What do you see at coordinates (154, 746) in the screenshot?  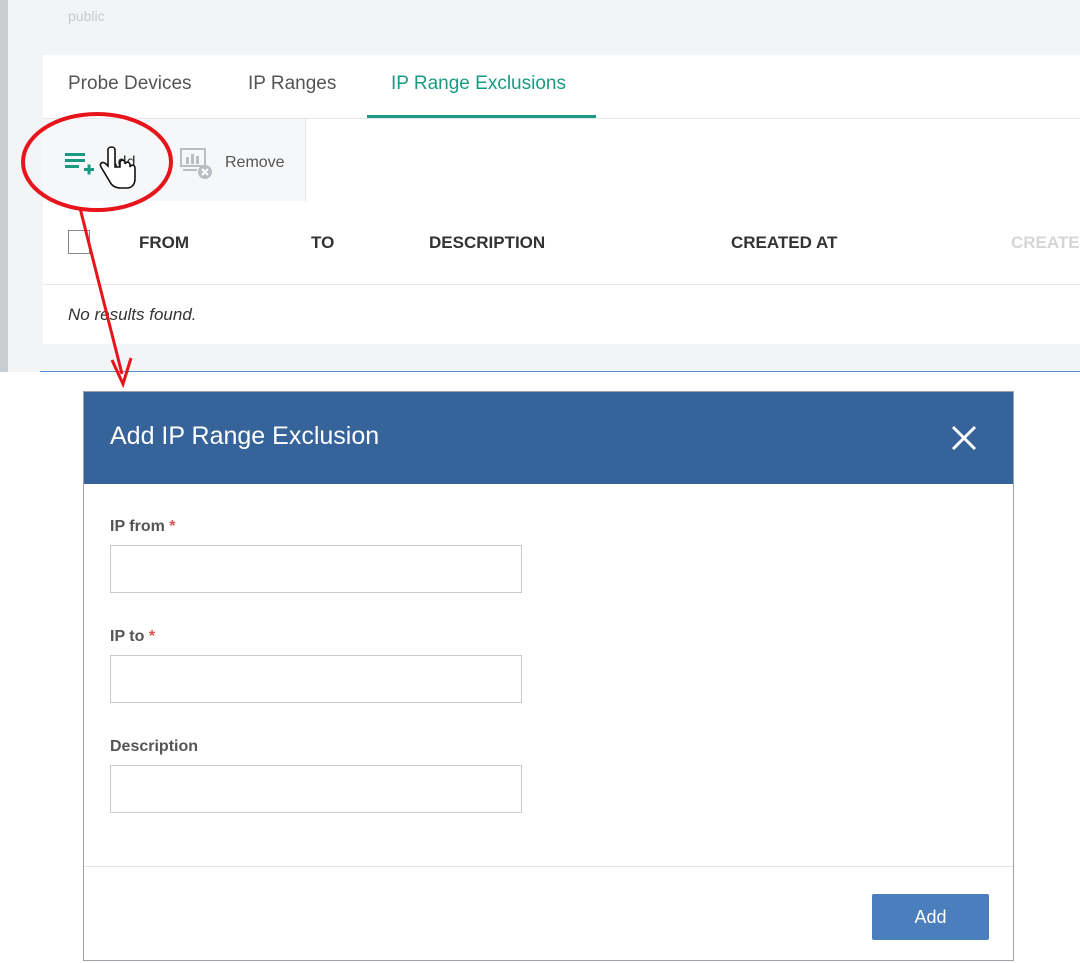 I see `description-label: Description` at bounding box center [154, 746].